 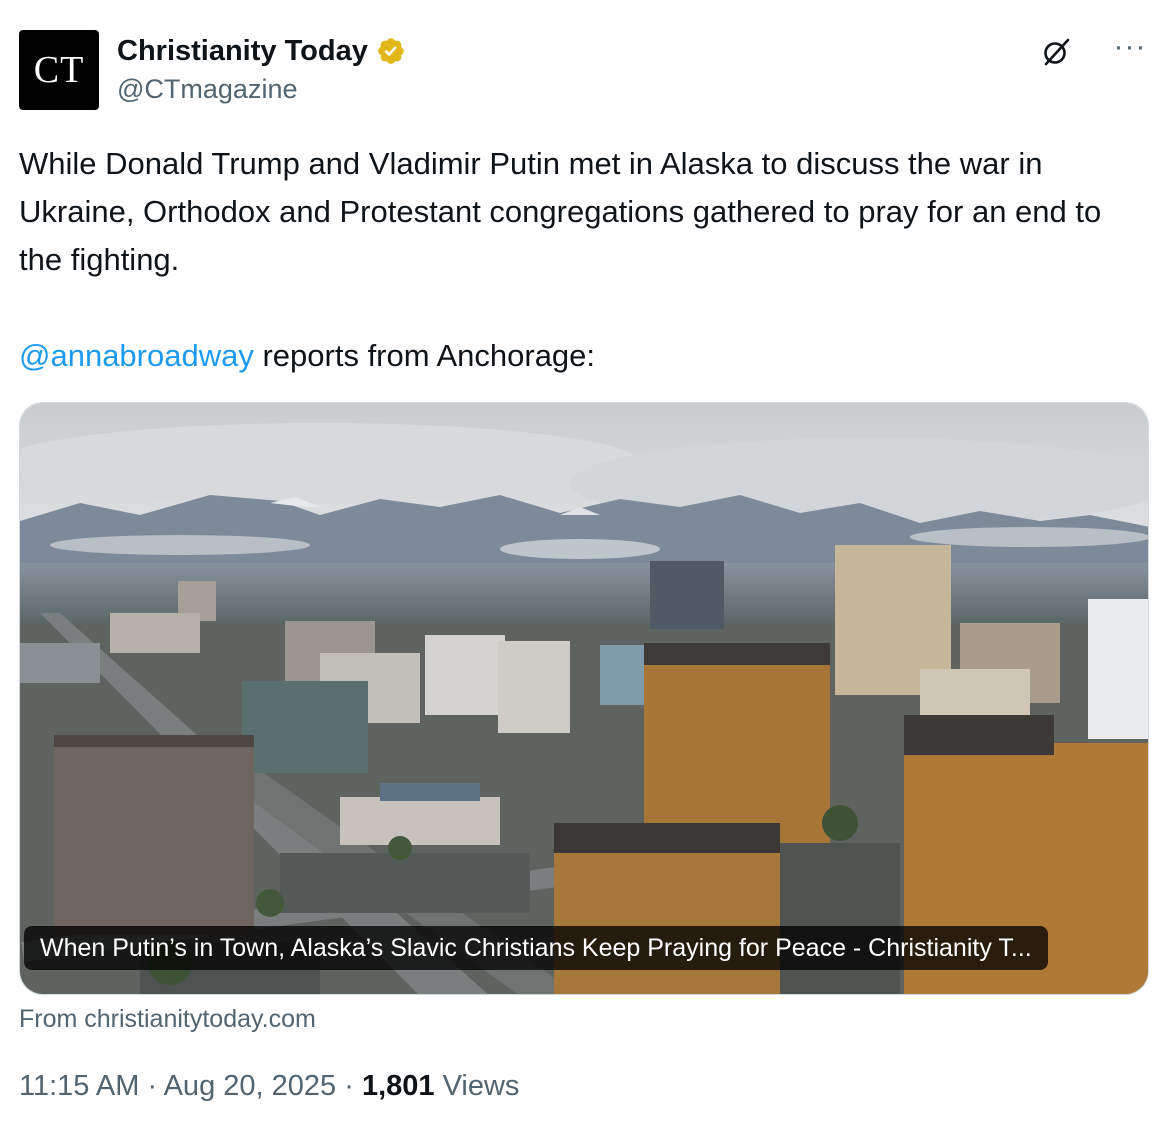 I want to click on avatar-logo-text: CT, so click(x=59, y=70).